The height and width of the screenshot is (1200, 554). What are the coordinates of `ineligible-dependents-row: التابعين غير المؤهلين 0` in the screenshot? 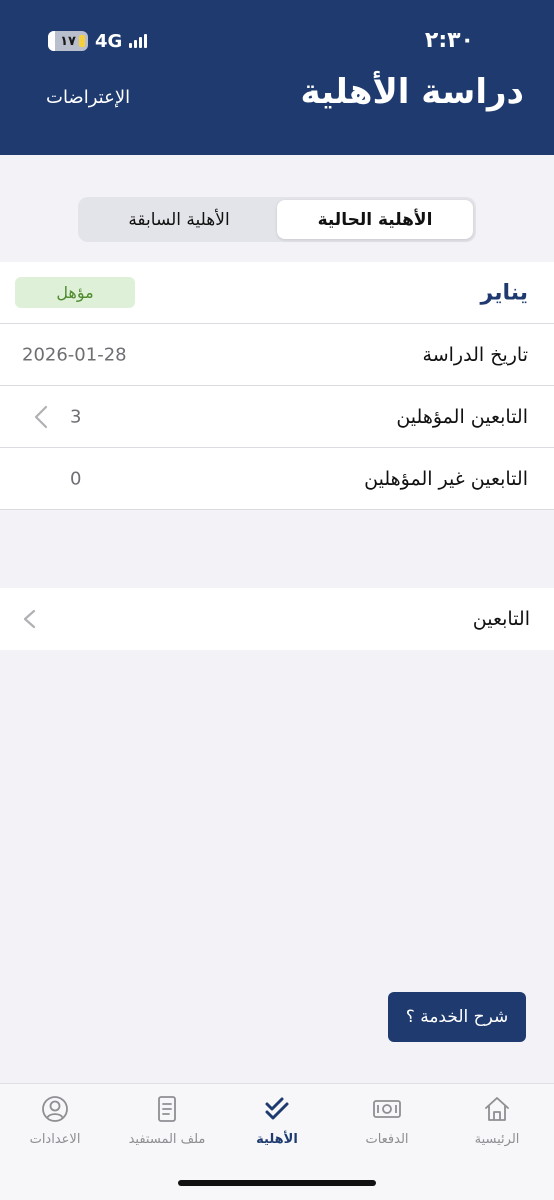 It's located at (277, 479).